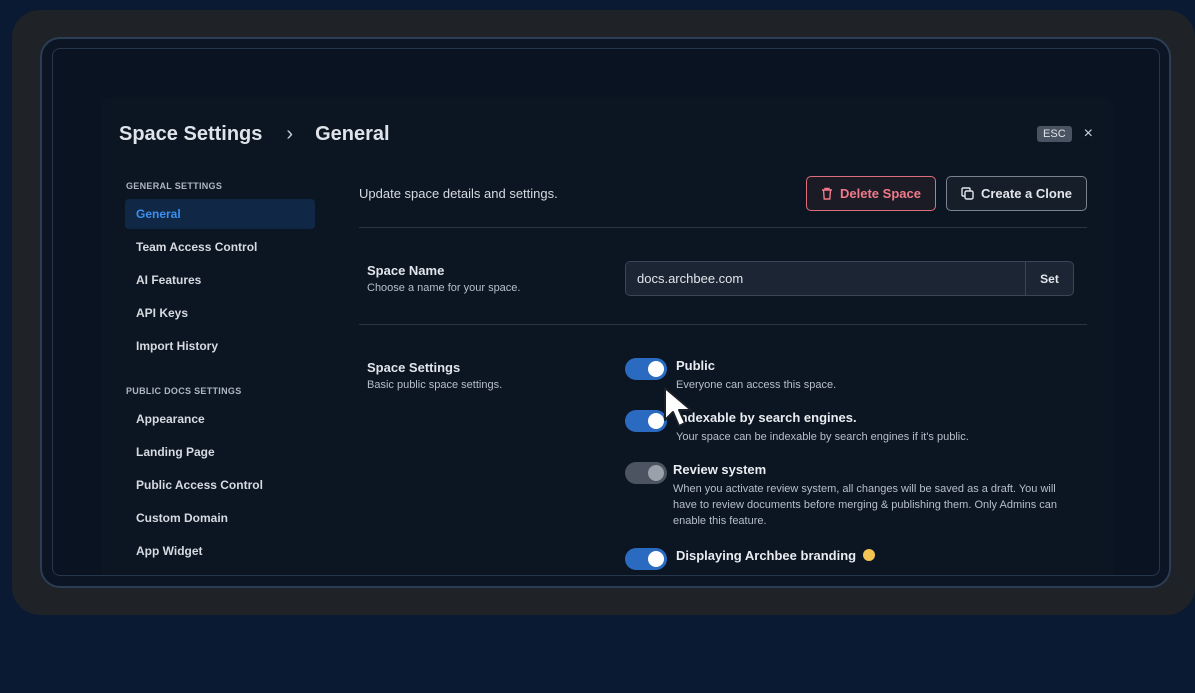  I want to click on sidebar-item-appearance: Appearance, so click(220, 419).